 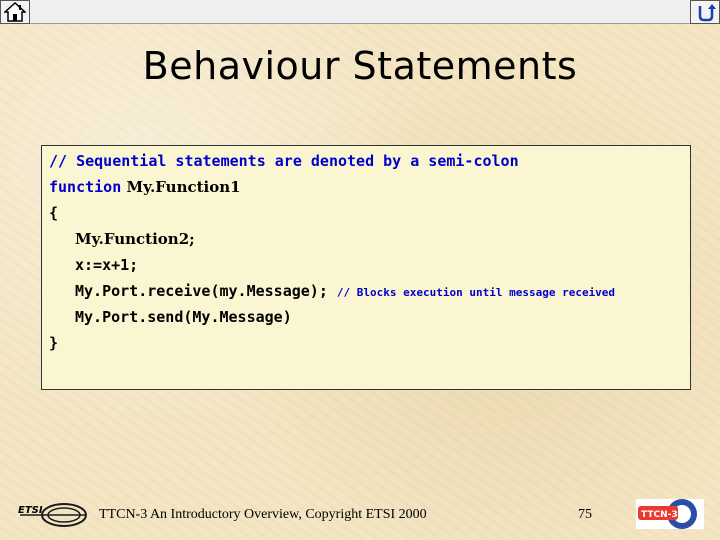 What do you see at coordinates (659, 515) in the screenshot?
I see `ttcn3-logo-text: TTCN-3` at bounding box center [659, 515].